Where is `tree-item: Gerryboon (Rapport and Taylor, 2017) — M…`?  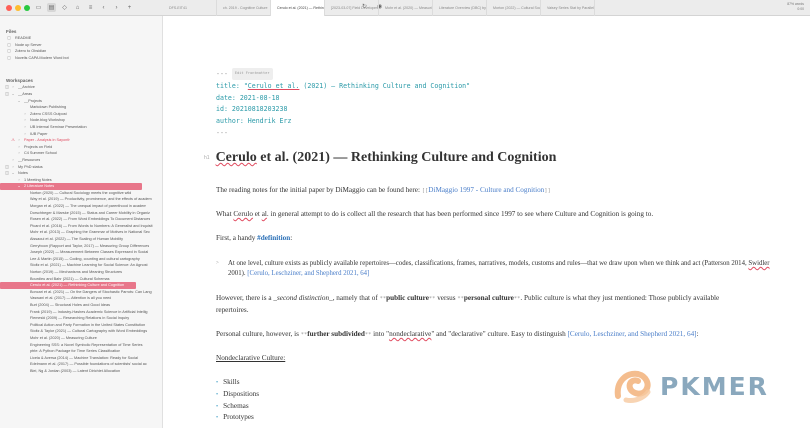
tree-item: Gerryboon (Rapport and Taylor, 2017) — M… is located at coordinates (81, 246).